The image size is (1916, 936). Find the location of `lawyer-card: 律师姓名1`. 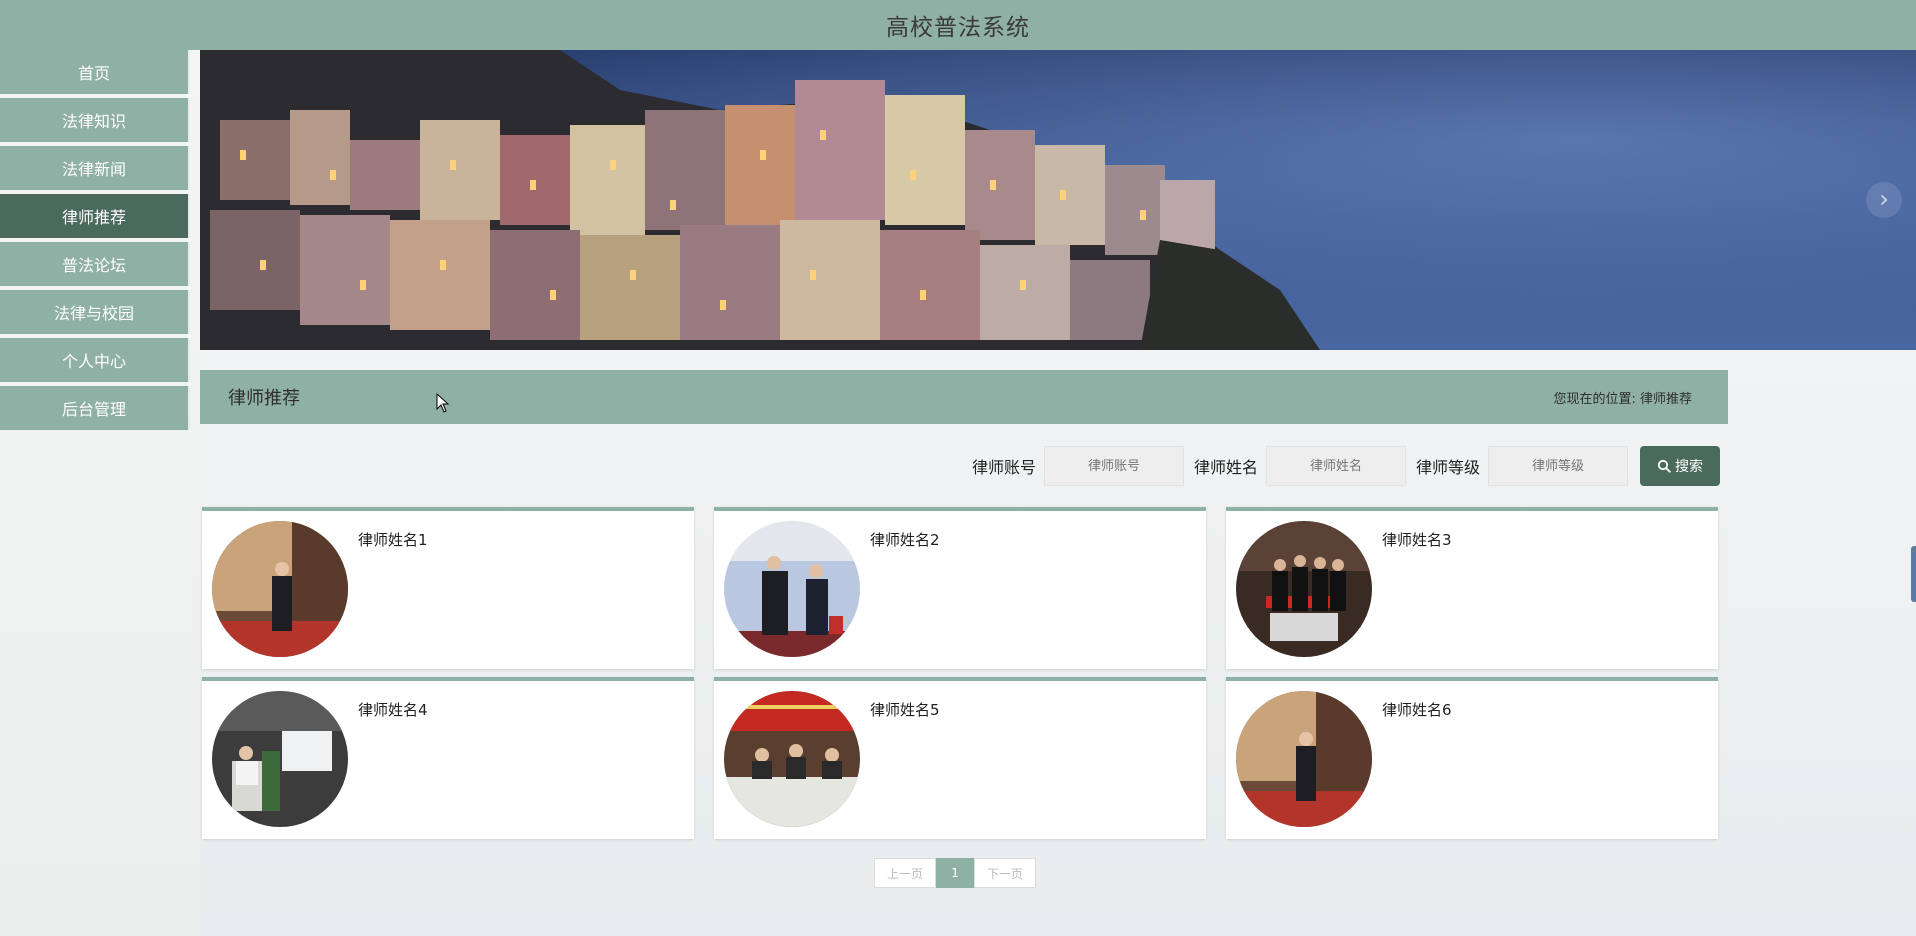

lawyer-card: 律师姓名1 is located at coordinates (448, 588).